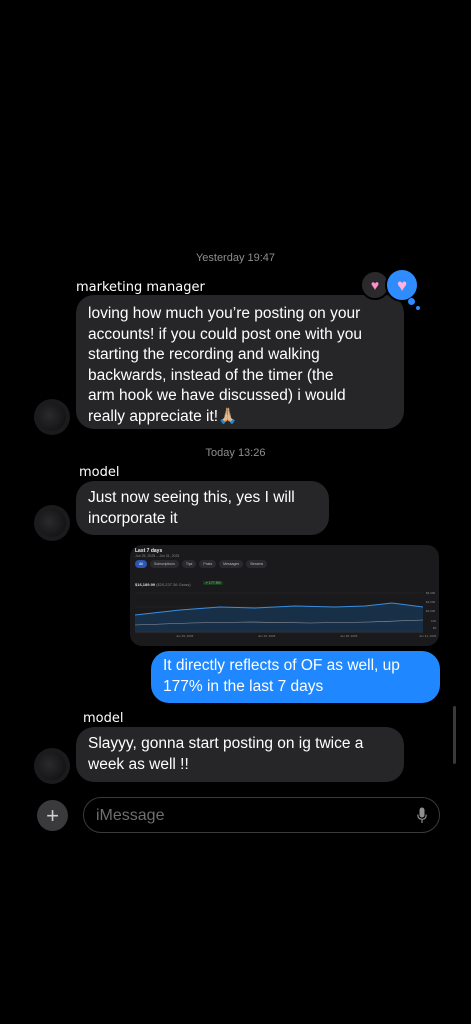 Image resolution: width=471 pixels, height=1024 pixels. What do you see at coordinates (163, 416) in the screenshot?
I see `message-line: really appreciate it!🙏🏼` at bounding box center [163, 416].